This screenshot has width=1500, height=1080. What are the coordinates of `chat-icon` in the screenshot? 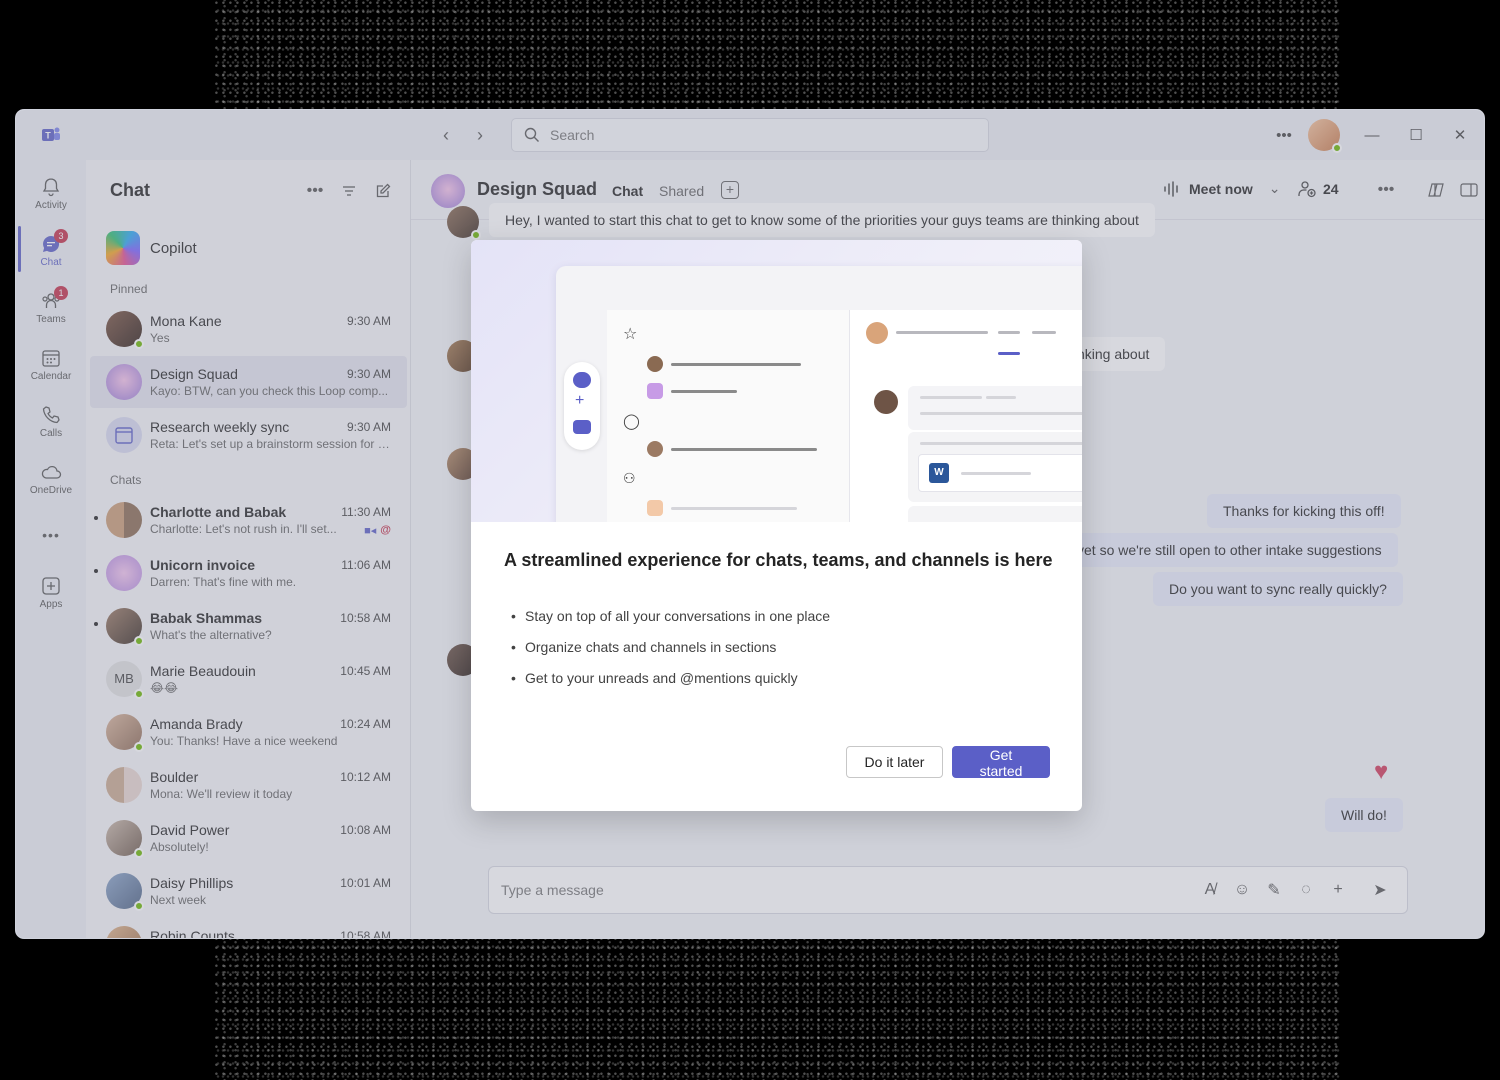 It's located at (582, 380).